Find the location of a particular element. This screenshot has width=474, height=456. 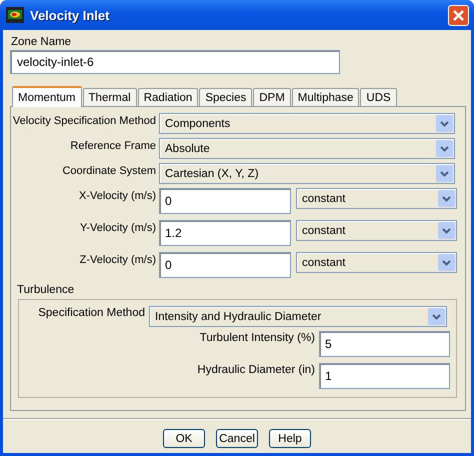

dialog-button: OK is located at coordinates (184, 438).